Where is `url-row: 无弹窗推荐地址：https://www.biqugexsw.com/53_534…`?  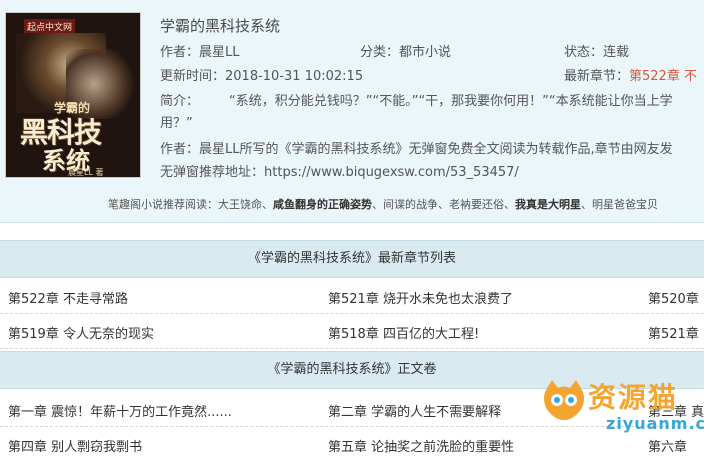
url-row: 无弹窗推荐地址：https://www.biqugexsw.com/53_534… is located at coordinates (339, 170).